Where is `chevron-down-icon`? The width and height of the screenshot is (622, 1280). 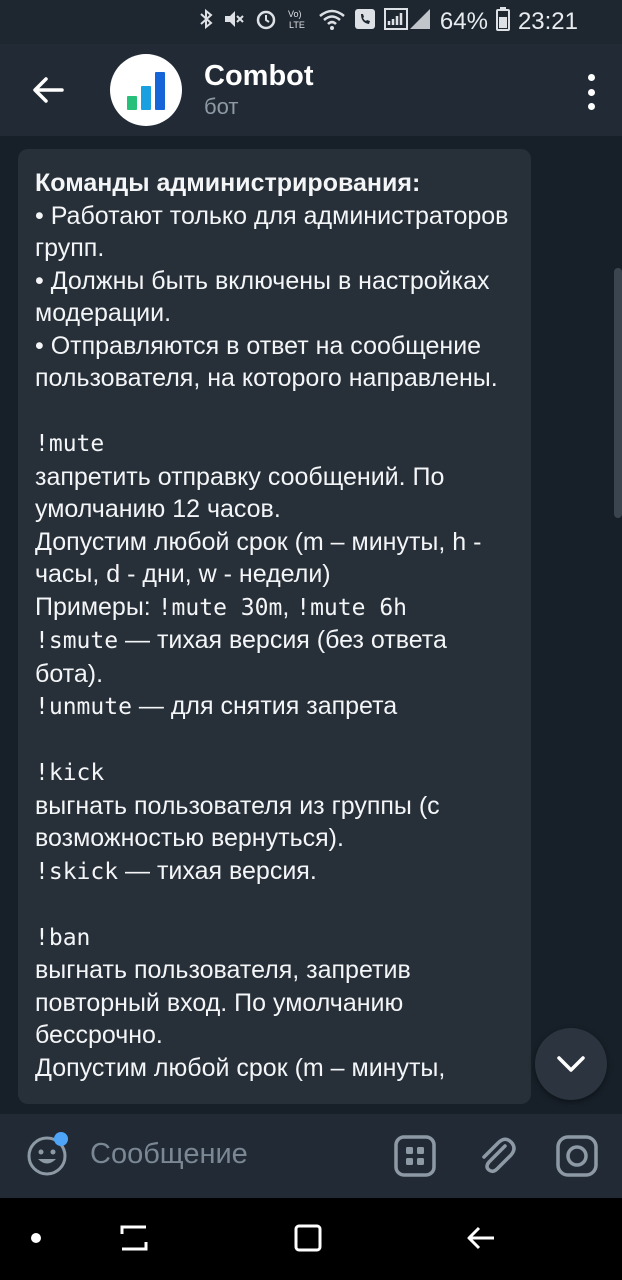
chevron-down-icon is located at coordinates (571, 1064).